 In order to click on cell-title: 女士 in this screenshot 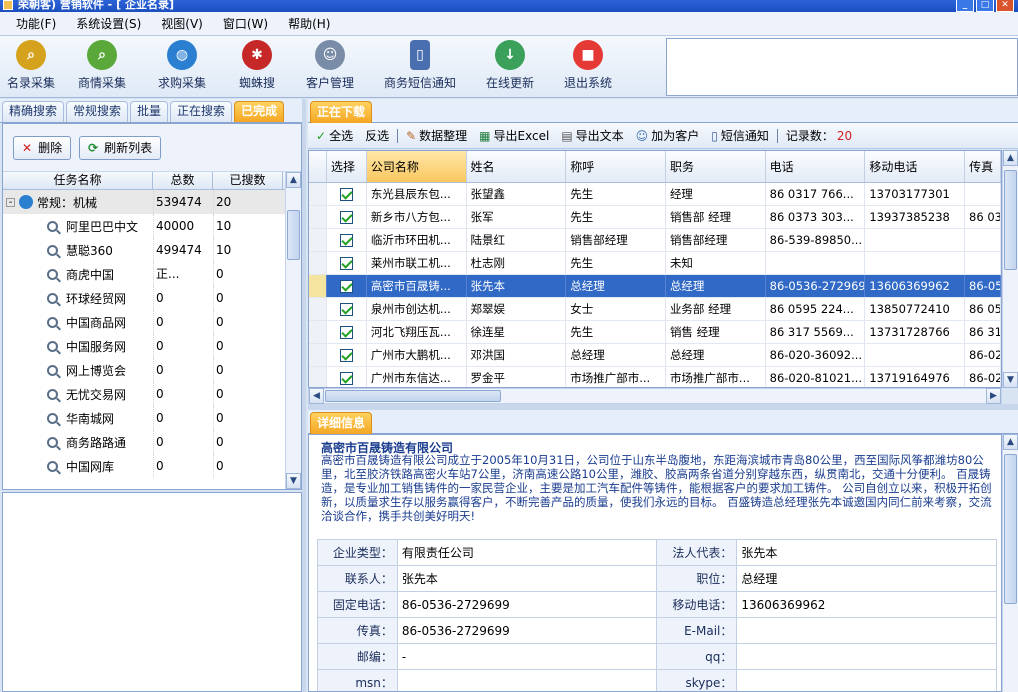, I will do `click(616, 309)`.